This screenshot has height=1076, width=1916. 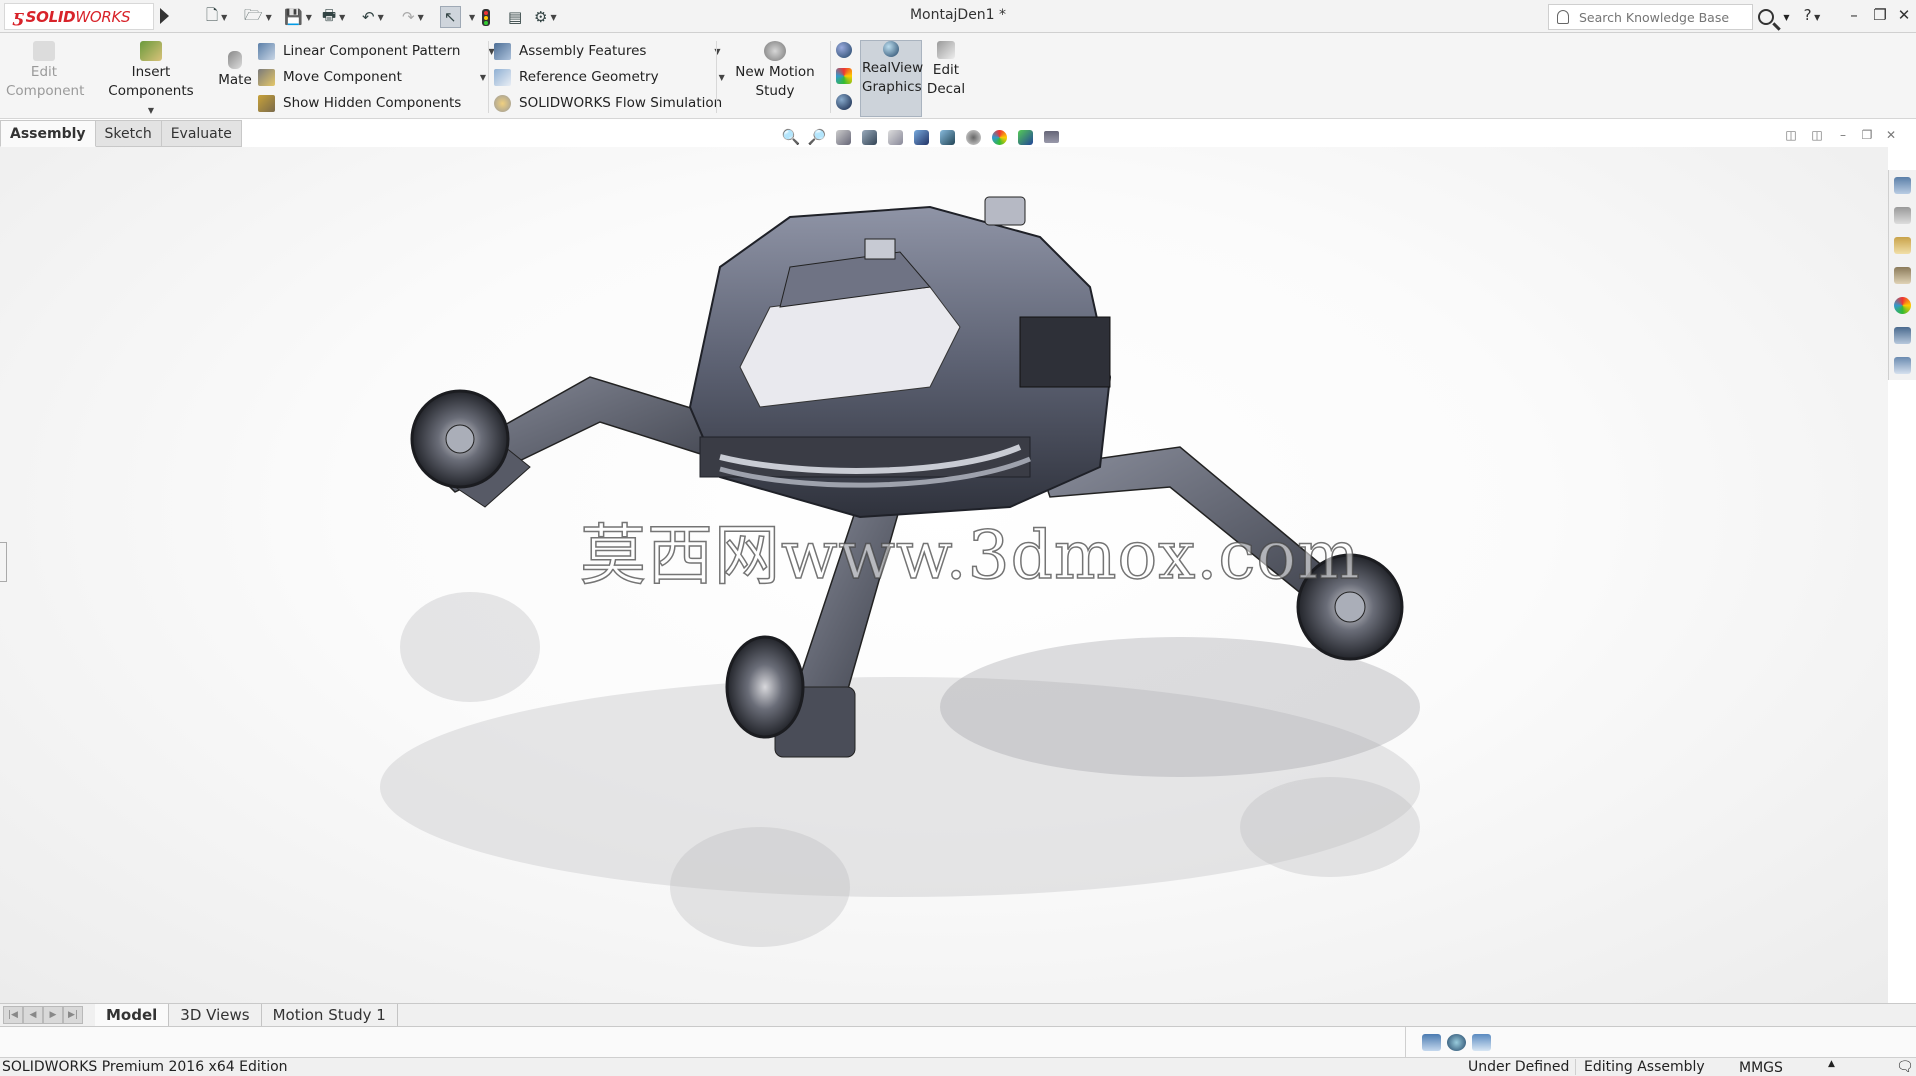 What do you see at coordinates (1867, 136) in the screenshot?
I see `viewport-restore-button: ❐` at bounding box center [1867, 136].